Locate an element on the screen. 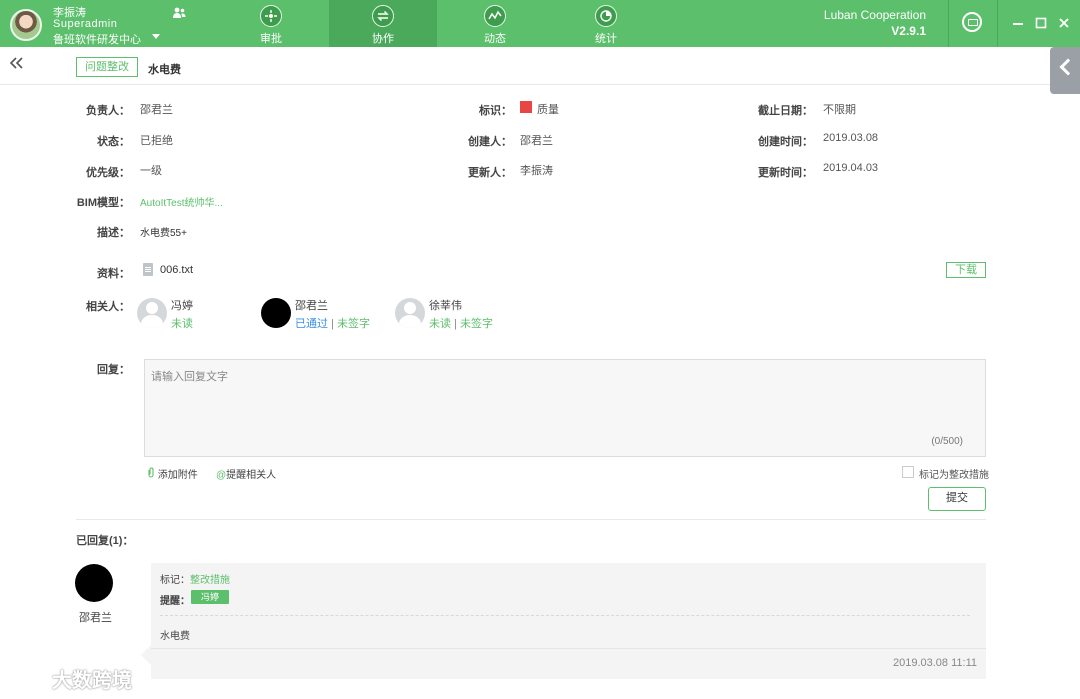  creator-label: 创建人： is located at coordinates (490, 142).